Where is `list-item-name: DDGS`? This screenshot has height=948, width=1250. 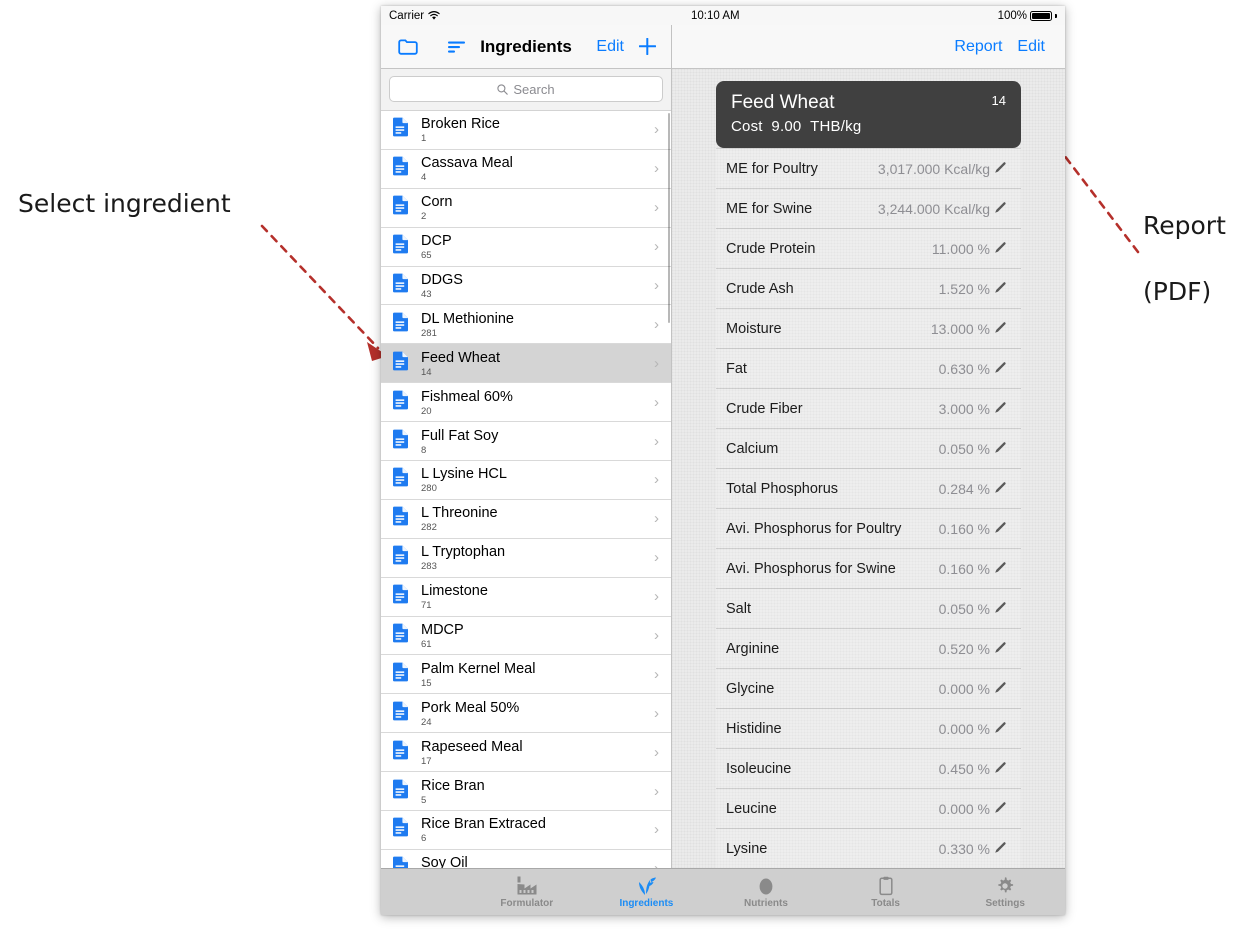
list-item-name: DDGS is located at coordinates (442, 280).